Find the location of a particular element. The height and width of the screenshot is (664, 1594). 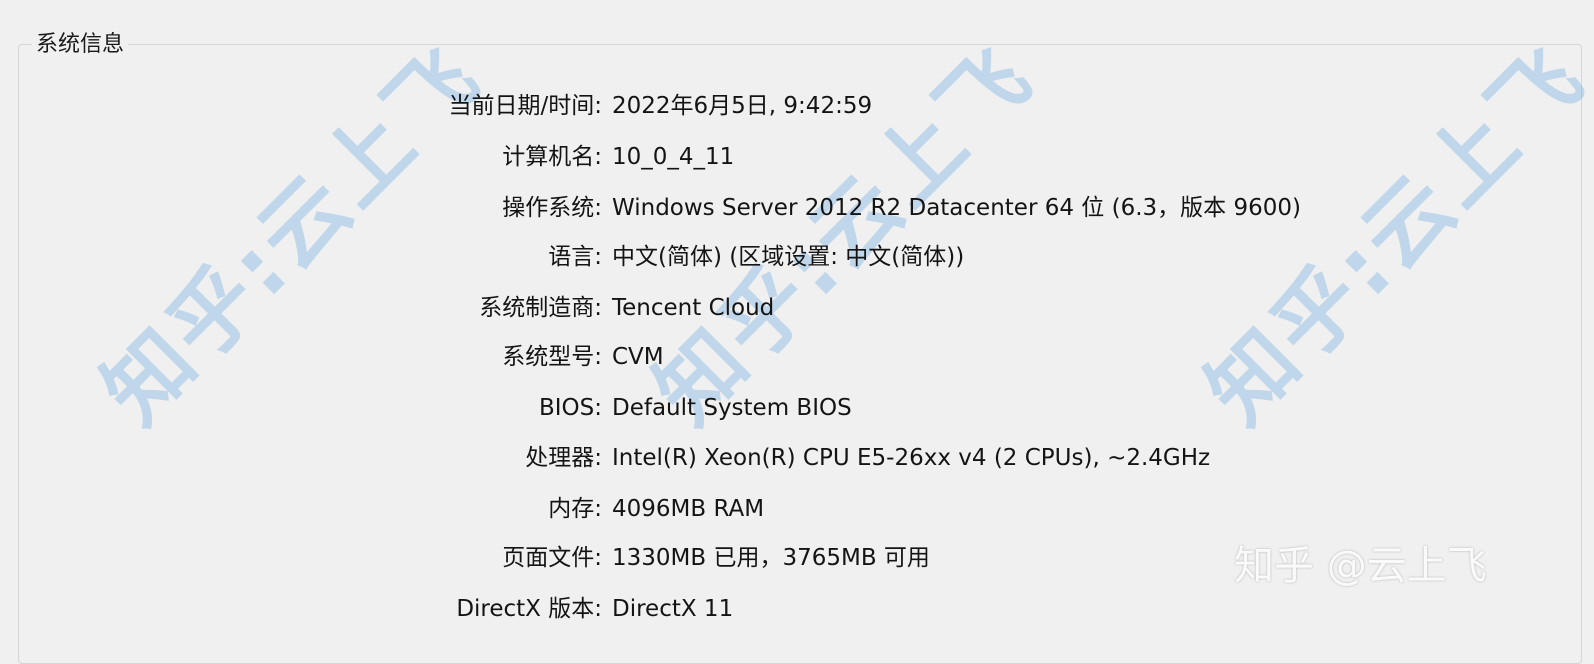

memory-value: 4096MB RAM is located at coordinates (688, 509).